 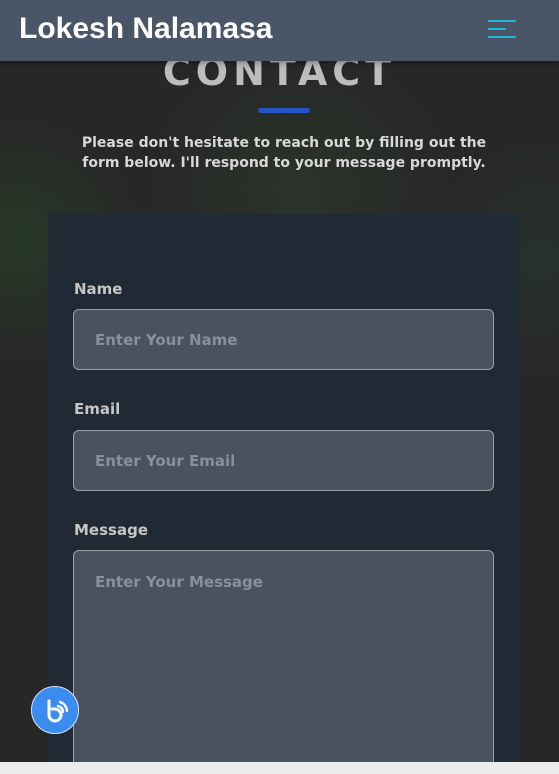 I want to click on chat-bubble-icon, so click(x=58, y=711).